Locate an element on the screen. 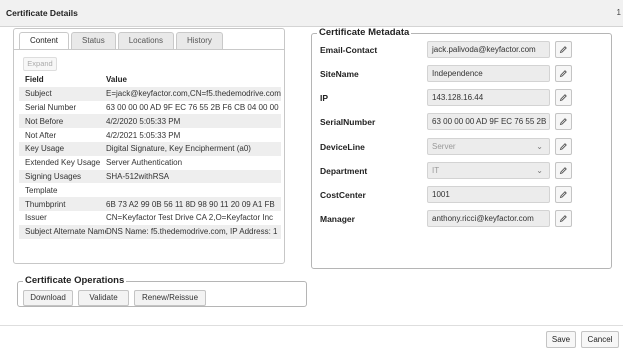  renew-reissue-button: Renew/Reissue is located at coordinates (170, 298).